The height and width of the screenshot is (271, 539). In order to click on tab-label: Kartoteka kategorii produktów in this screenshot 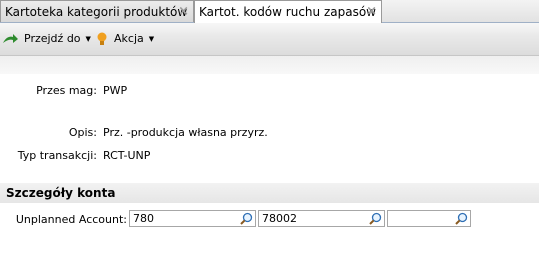, I will do `click(96, 12)`.